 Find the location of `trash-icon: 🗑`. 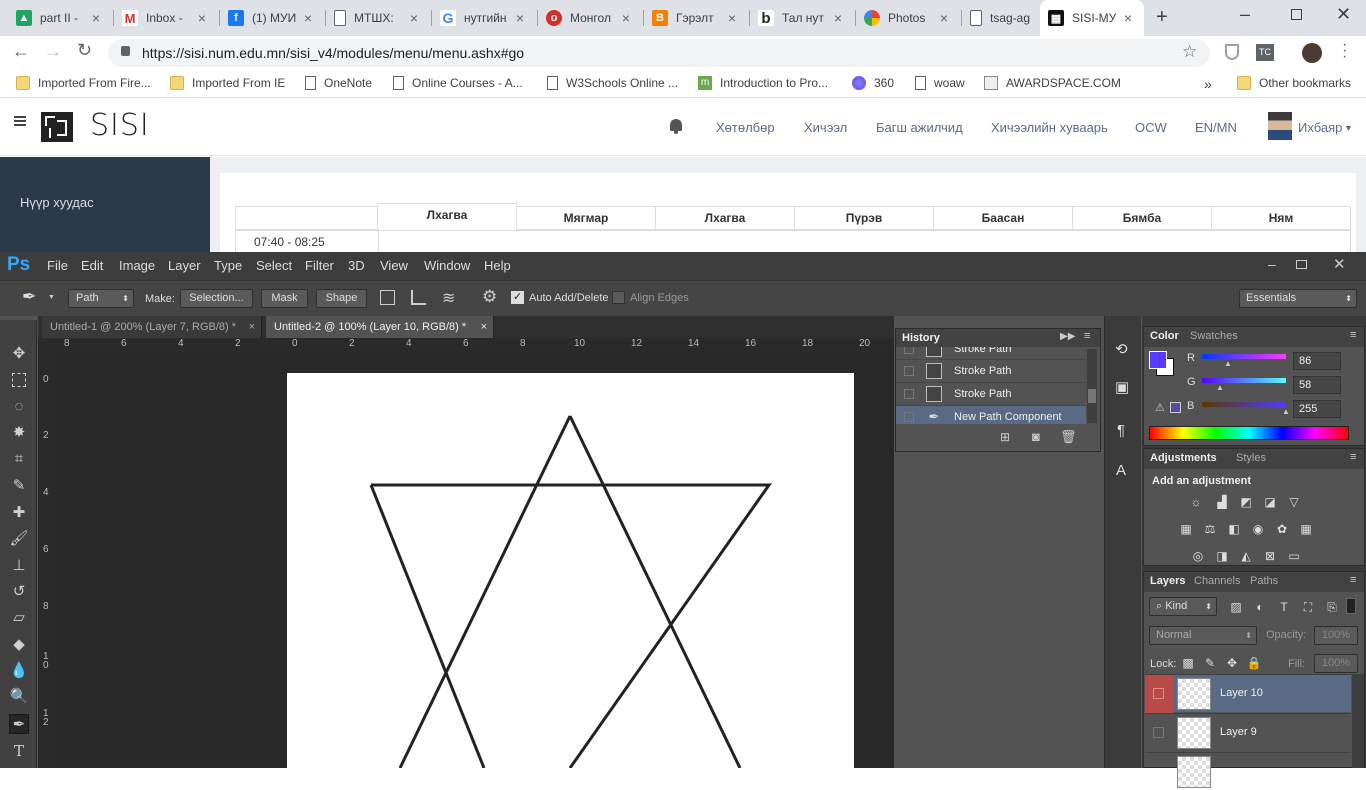

trash-icon: 🗑 is located at coordinates (1068, 437).